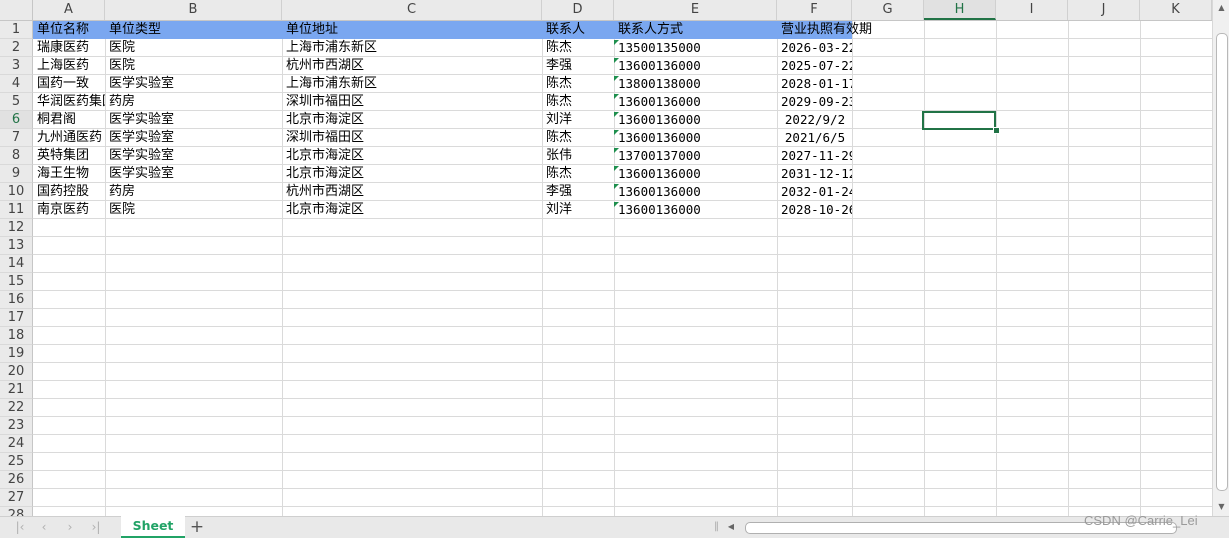  What do you see at coordinates (69, 192) in the screenshot?
I see `cell-name: 国药控股` at bounding box center [69, 192].